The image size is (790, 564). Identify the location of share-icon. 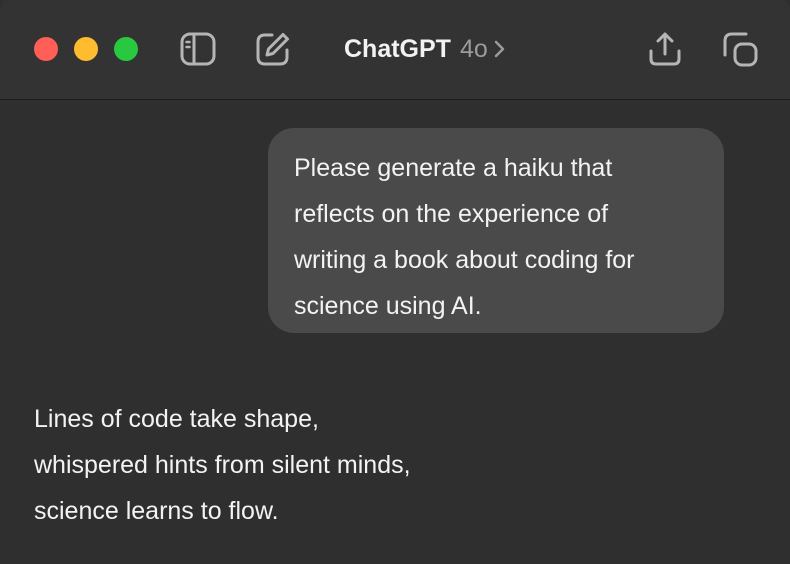
(665, 49).